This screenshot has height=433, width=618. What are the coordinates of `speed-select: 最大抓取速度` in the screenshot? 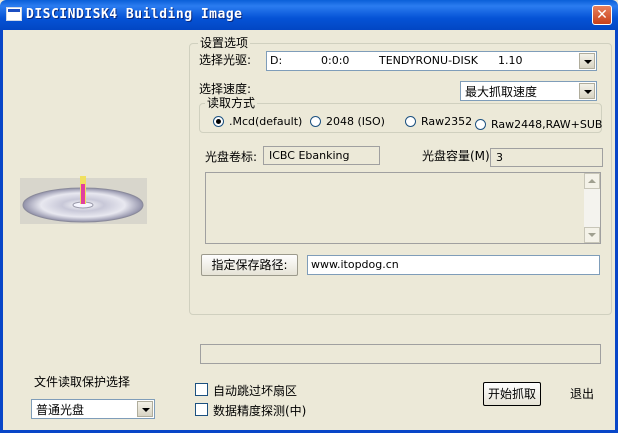 It's located at (528, 91).